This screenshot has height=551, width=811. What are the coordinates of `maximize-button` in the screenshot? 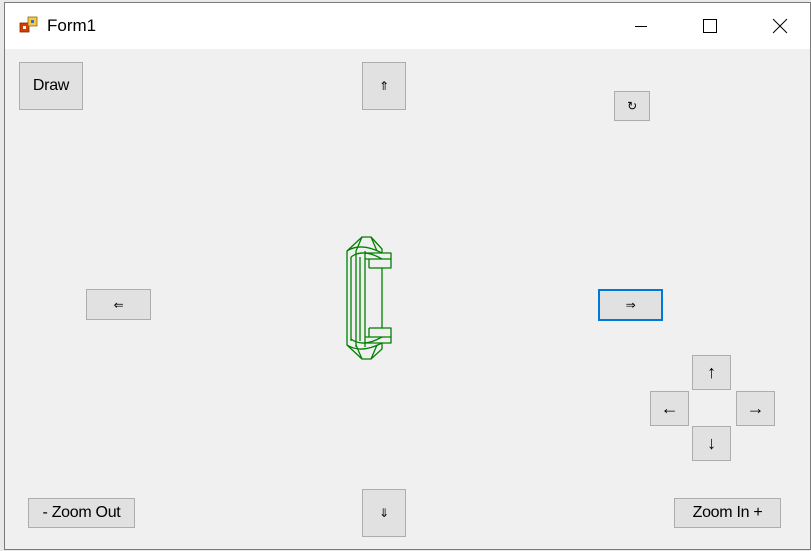 It's located at (710, 26).